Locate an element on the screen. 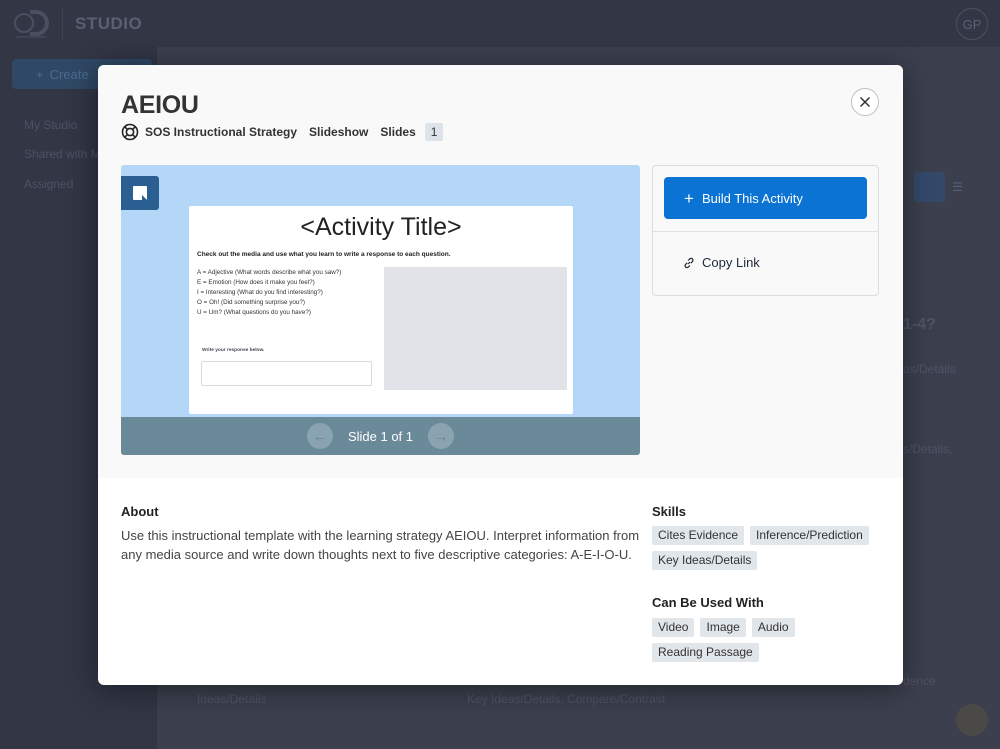 The height and width of the screenshot is (749, 1000). sidebar-item-my-studio: My Studio is located at coordinates (50, 125).